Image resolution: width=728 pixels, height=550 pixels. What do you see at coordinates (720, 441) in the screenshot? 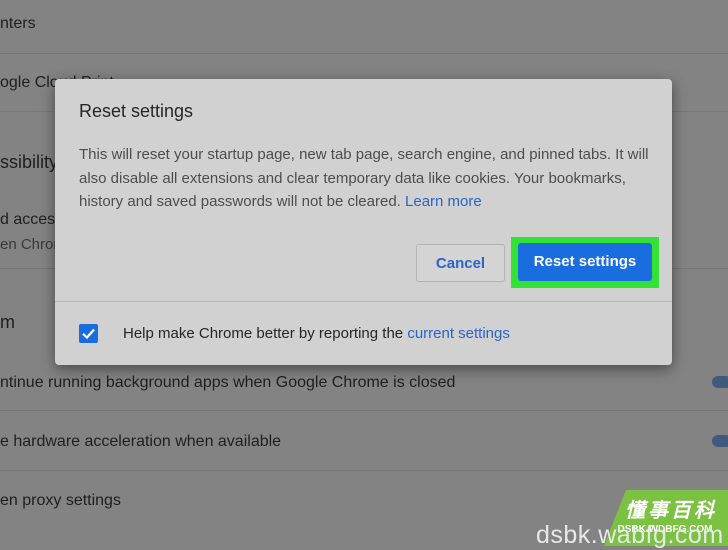
I see `hardware-acceleration-toggle` at bounding box center [720, 441].